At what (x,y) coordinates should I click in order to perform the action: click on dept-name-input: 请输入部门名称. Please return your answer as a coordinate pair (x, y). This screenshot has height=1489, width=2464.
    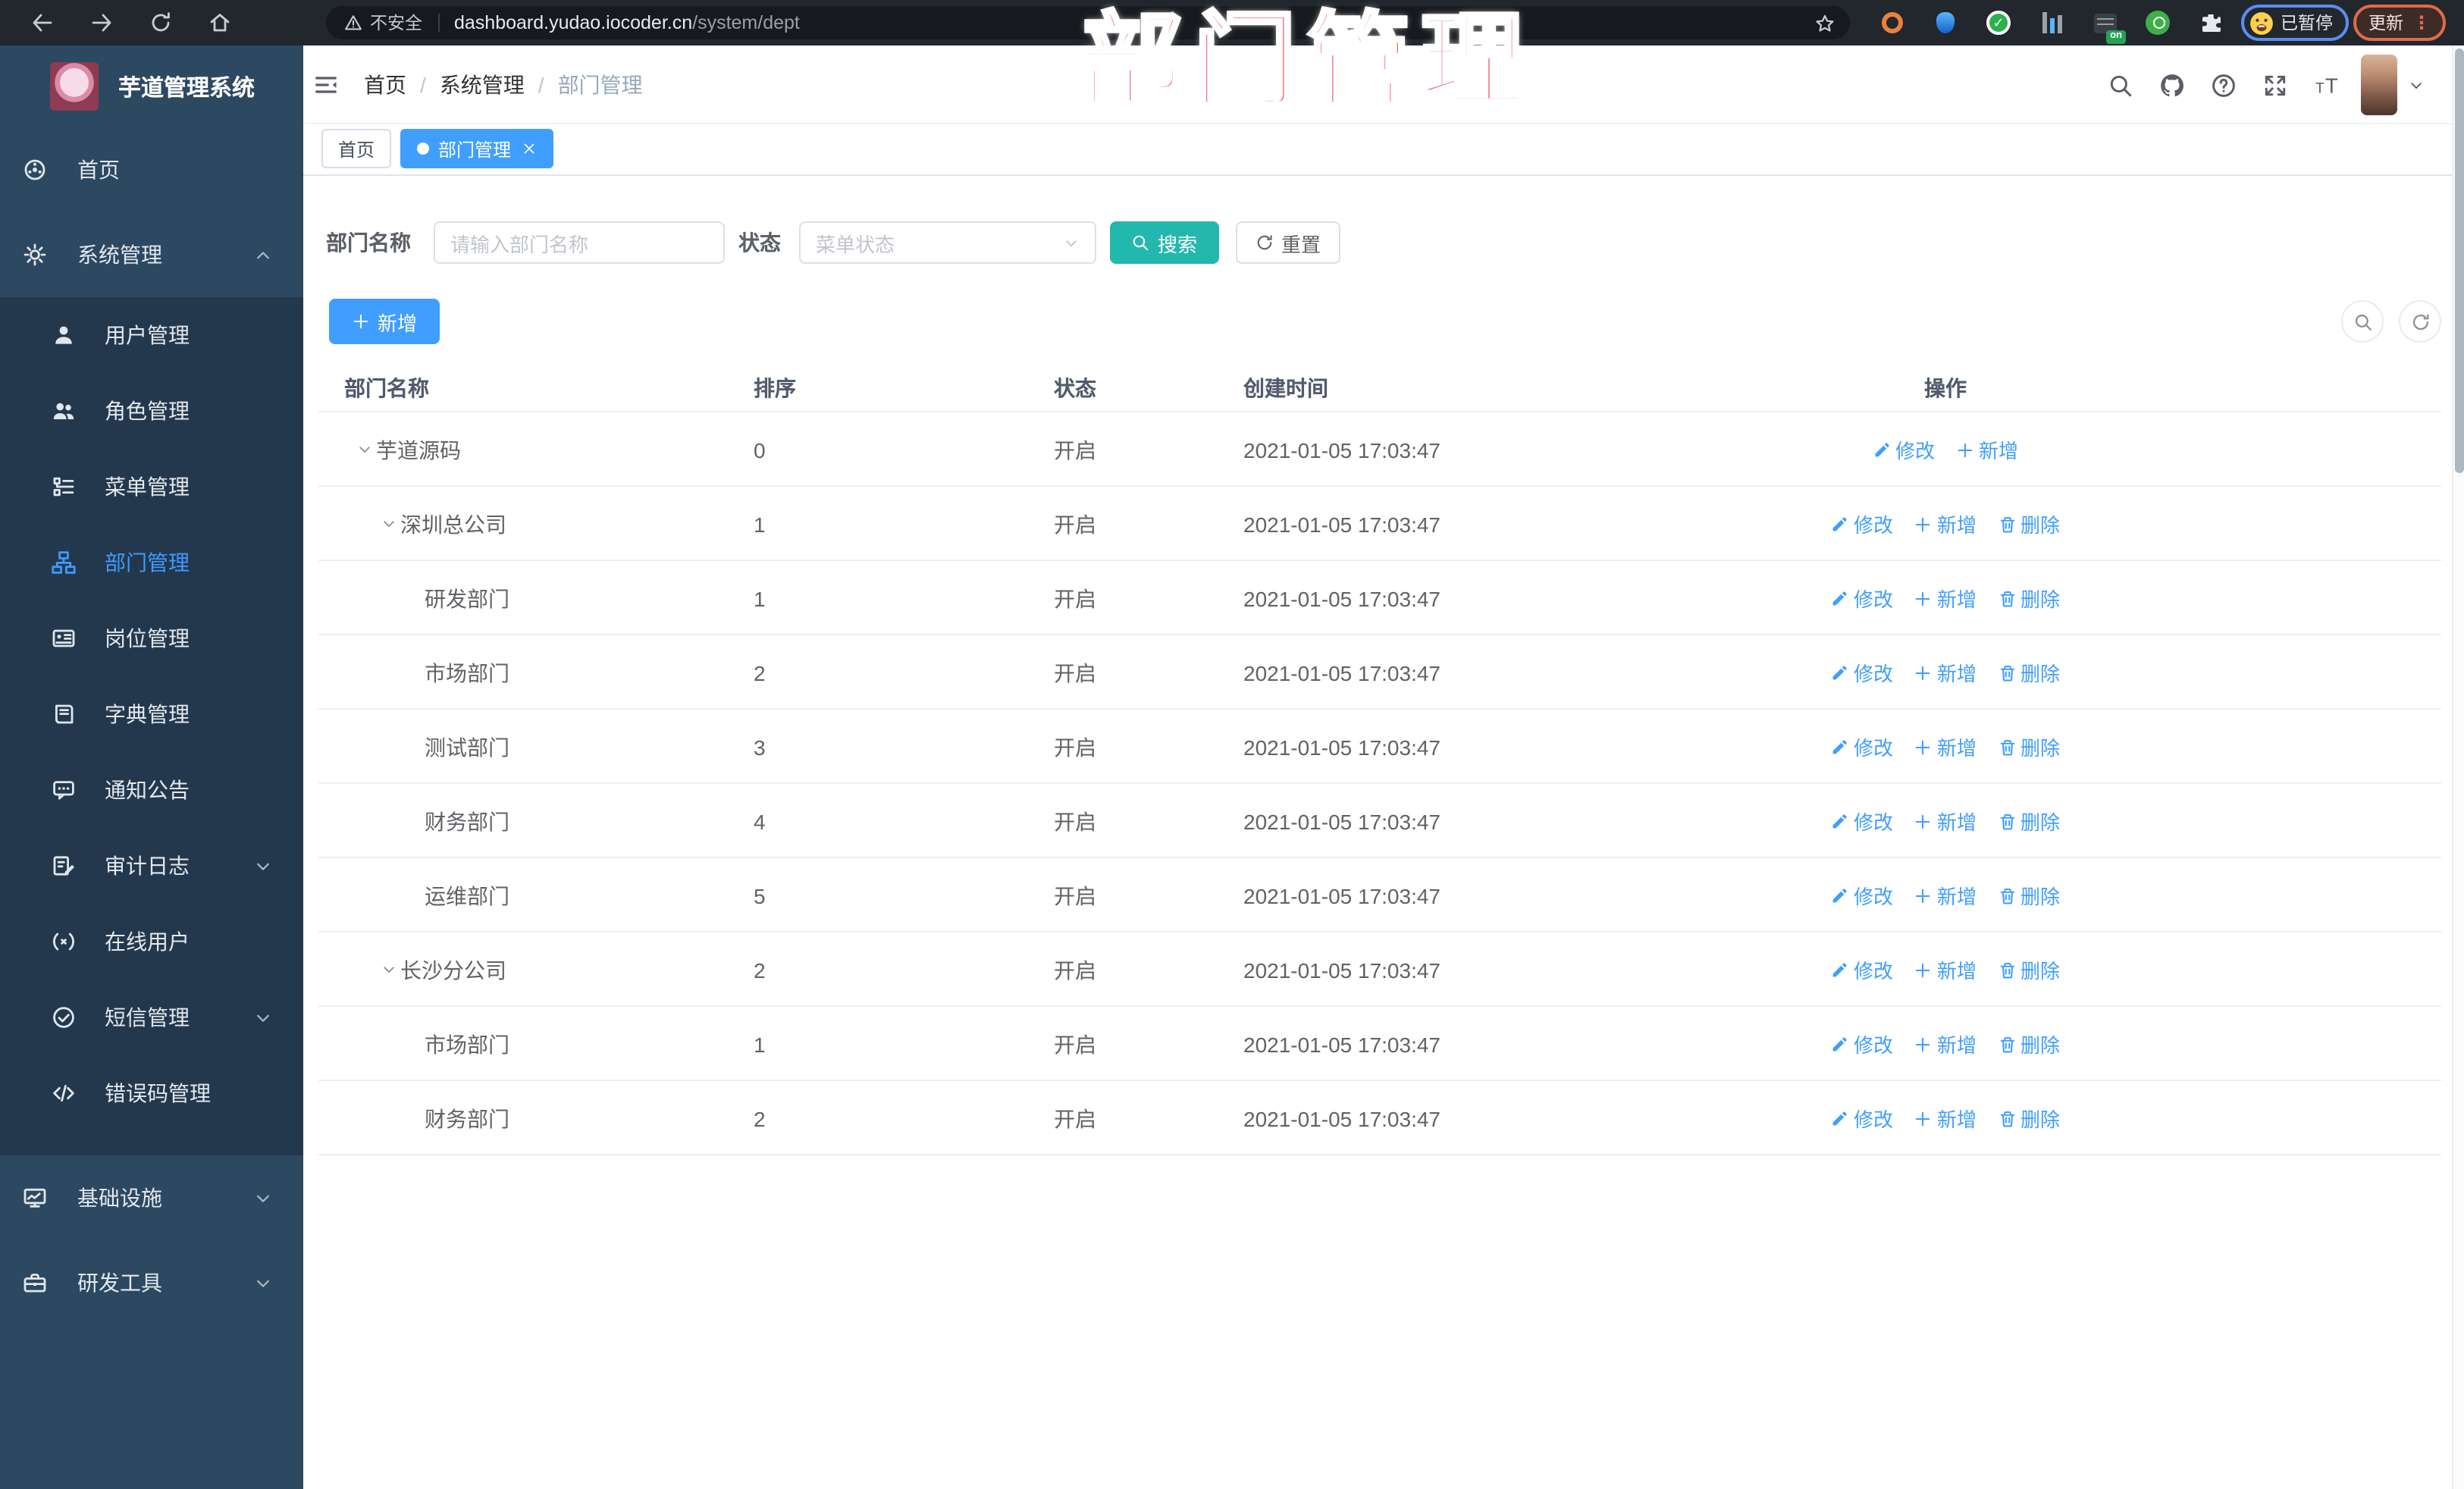
    Looking at the image, I should click on (580, 243).